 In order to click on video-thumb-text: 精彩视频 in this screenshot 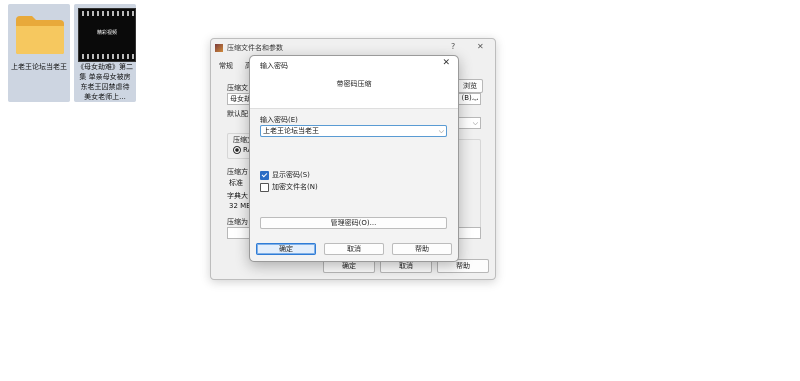, I will do `click(106, 33)`.